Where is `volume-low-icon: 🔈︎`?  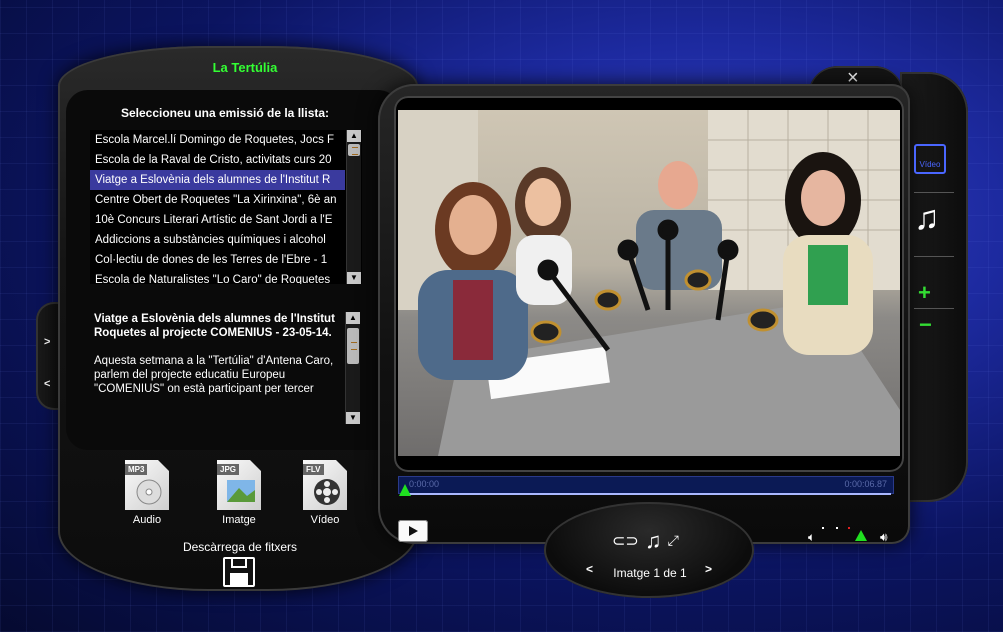 volume-low-icon: 🔈︎ is located at coordinates (811, 537).